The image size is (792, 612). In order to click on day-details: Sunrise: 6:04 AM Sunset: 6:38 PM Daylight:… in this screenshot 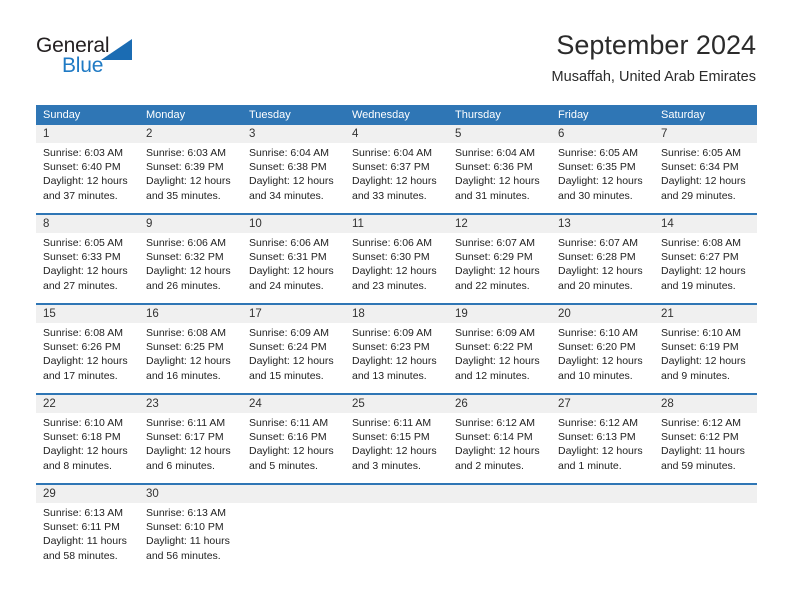, I will do `click(293, 177)`.